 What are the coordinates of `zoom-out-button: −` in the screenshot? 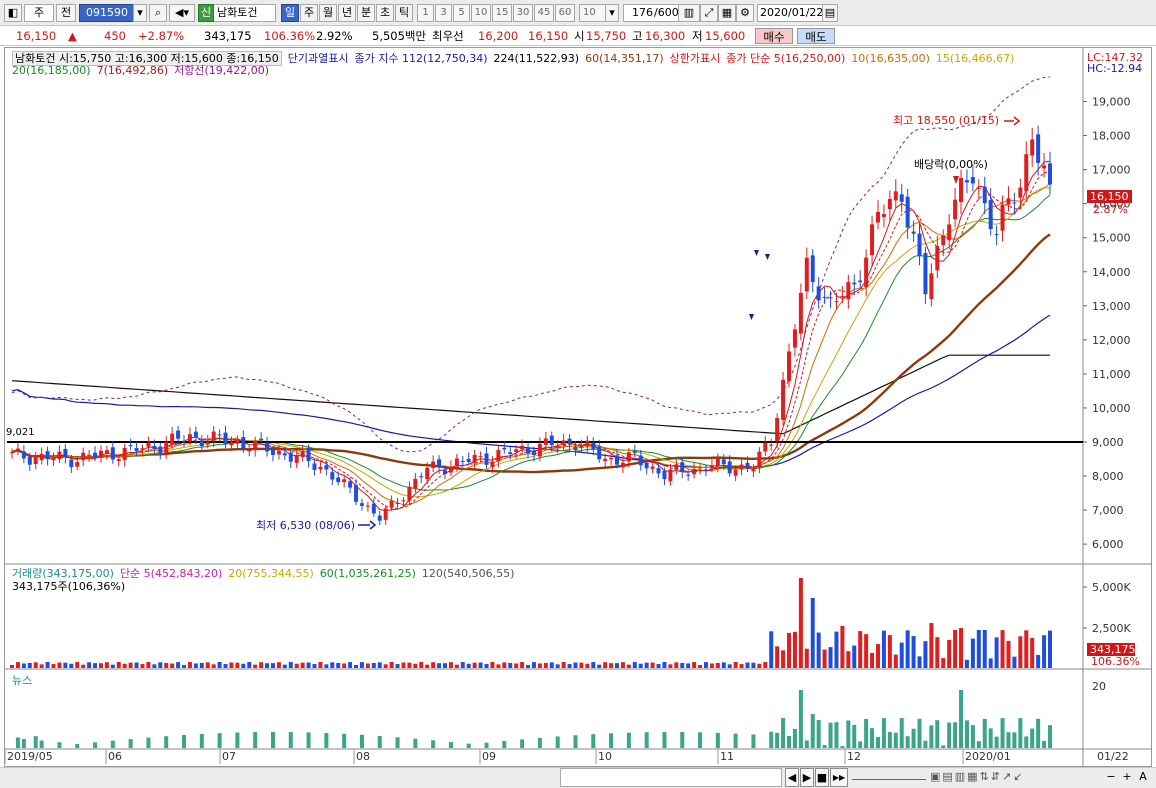 It's located at (1111, 777).